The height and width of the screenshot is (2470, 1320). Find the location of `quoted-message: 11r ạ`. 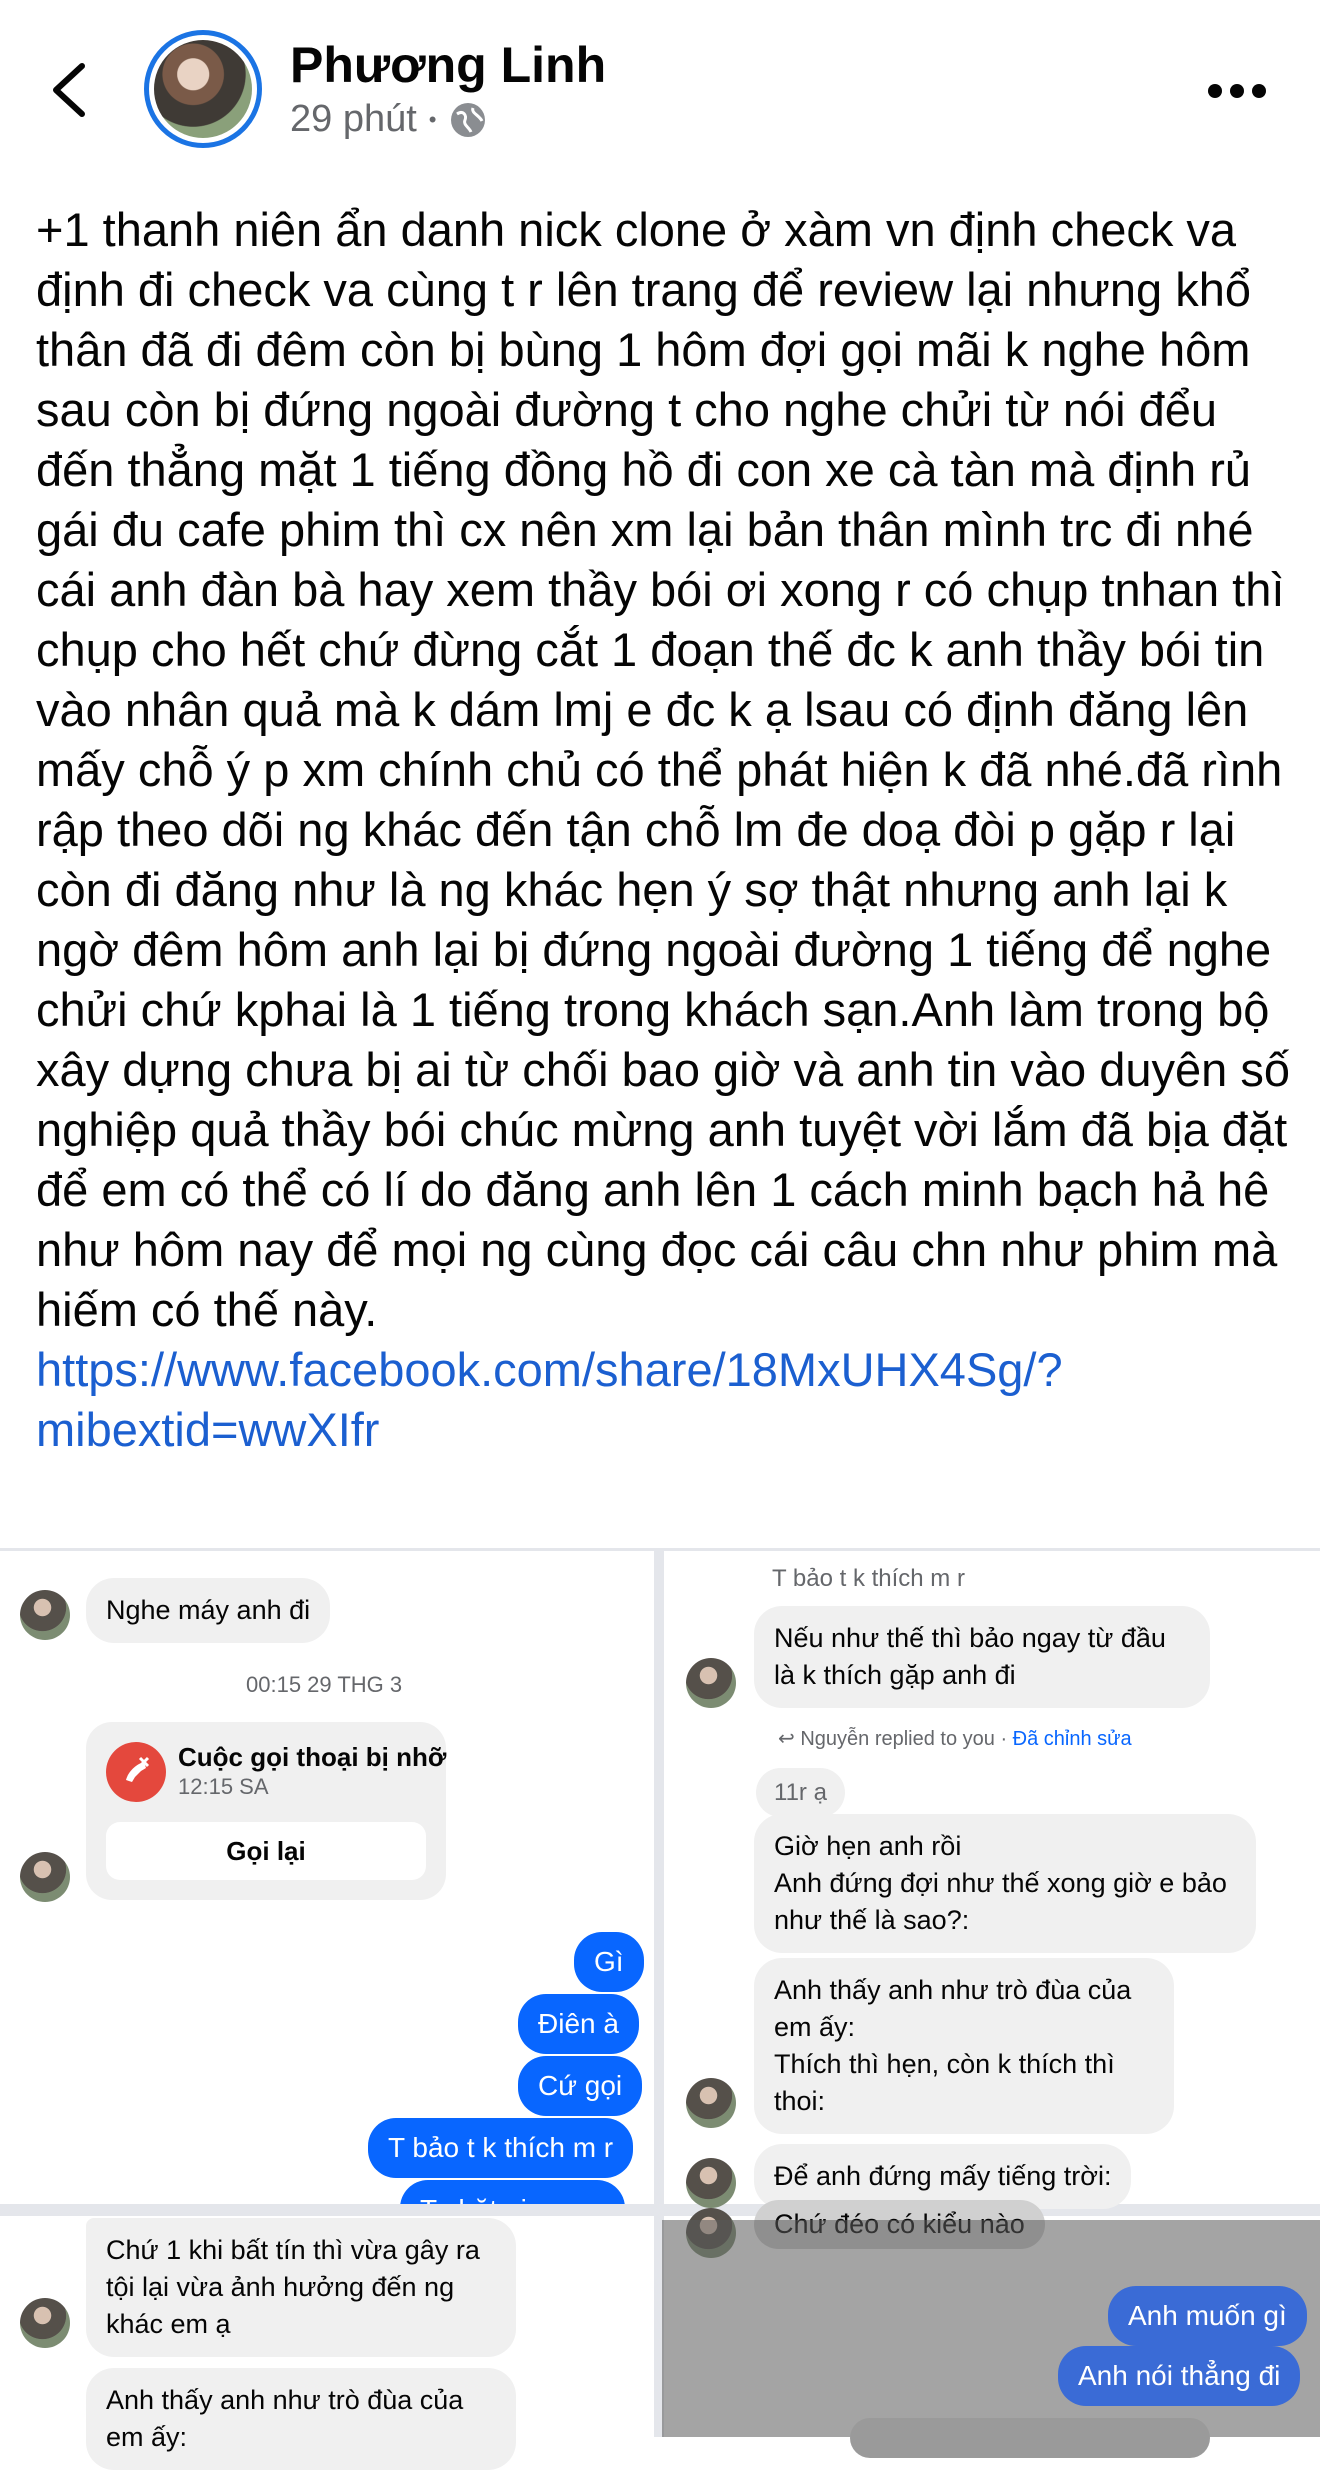

quoted-message: 11r ạ is located at coordinates (800, 1792).